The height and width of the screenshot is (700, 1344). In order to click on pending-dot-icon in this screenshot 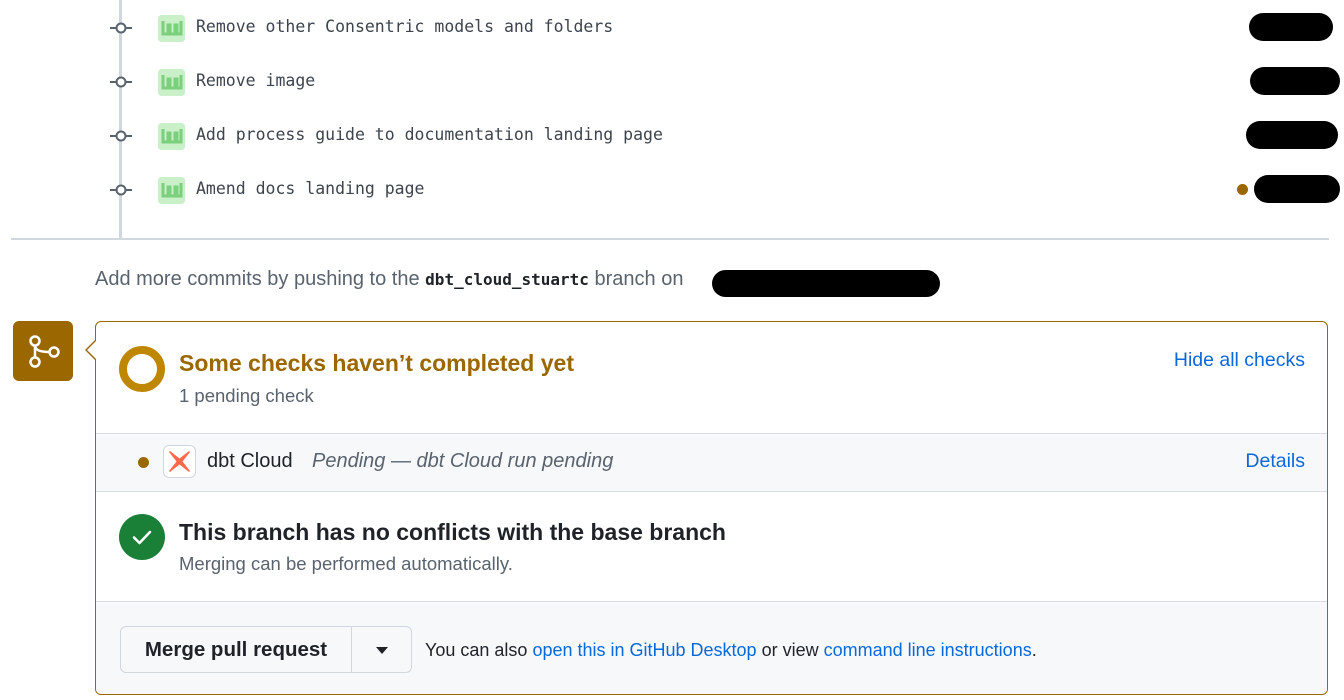, I will do `click(143, 462)`.